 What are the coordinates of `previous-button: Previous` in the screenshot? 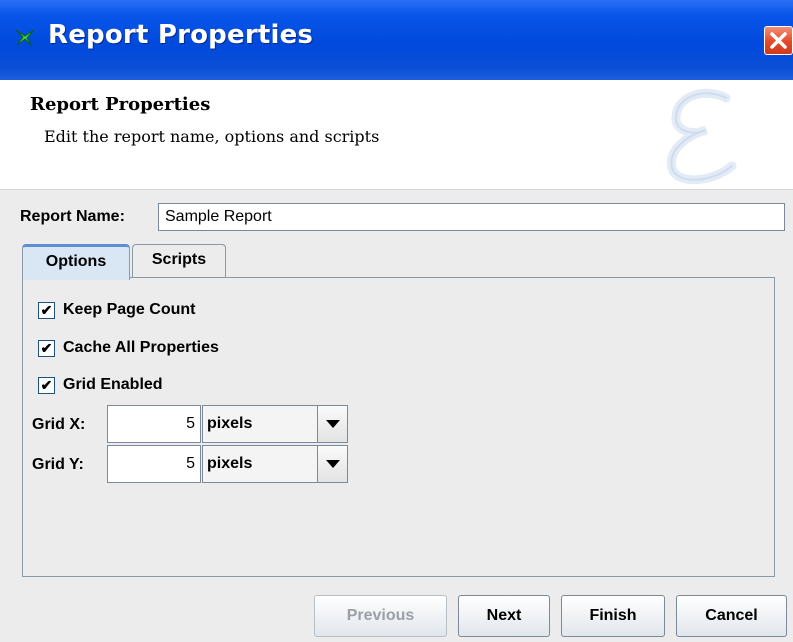 It's located at (380, 616).